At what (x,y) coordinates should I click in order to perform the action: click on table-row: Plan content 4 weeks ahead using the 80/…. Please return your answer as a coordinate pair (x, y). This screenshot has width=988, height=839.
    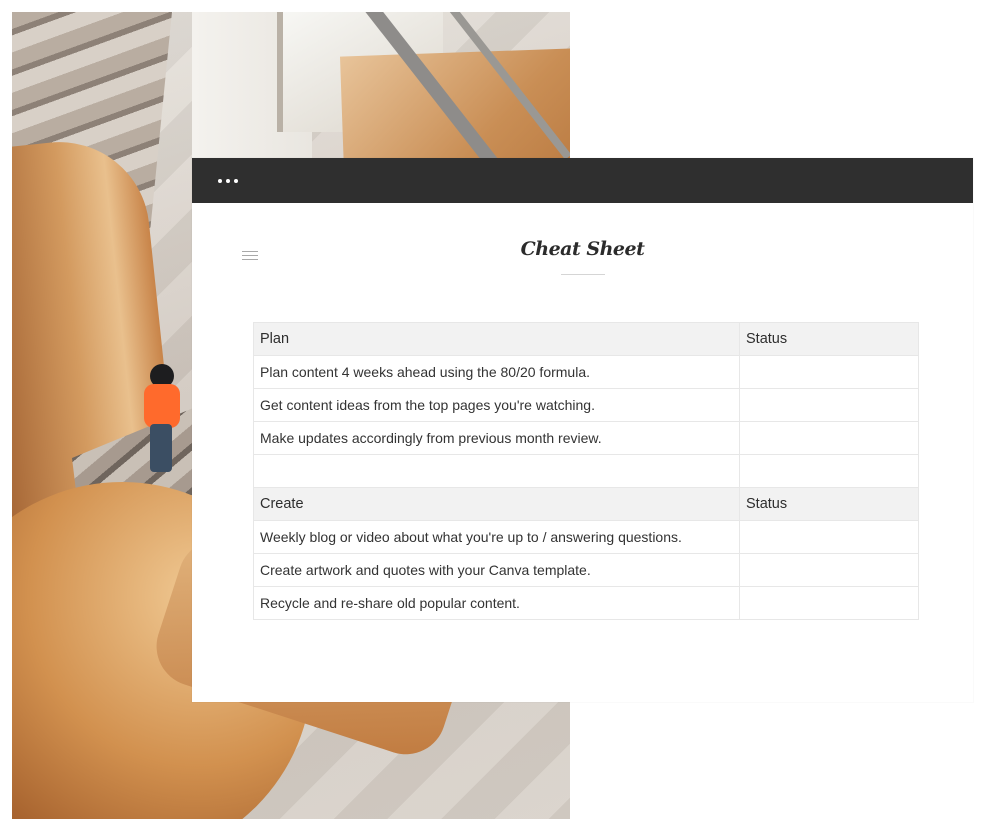
    Looking at the image, I should click on (586, 372).